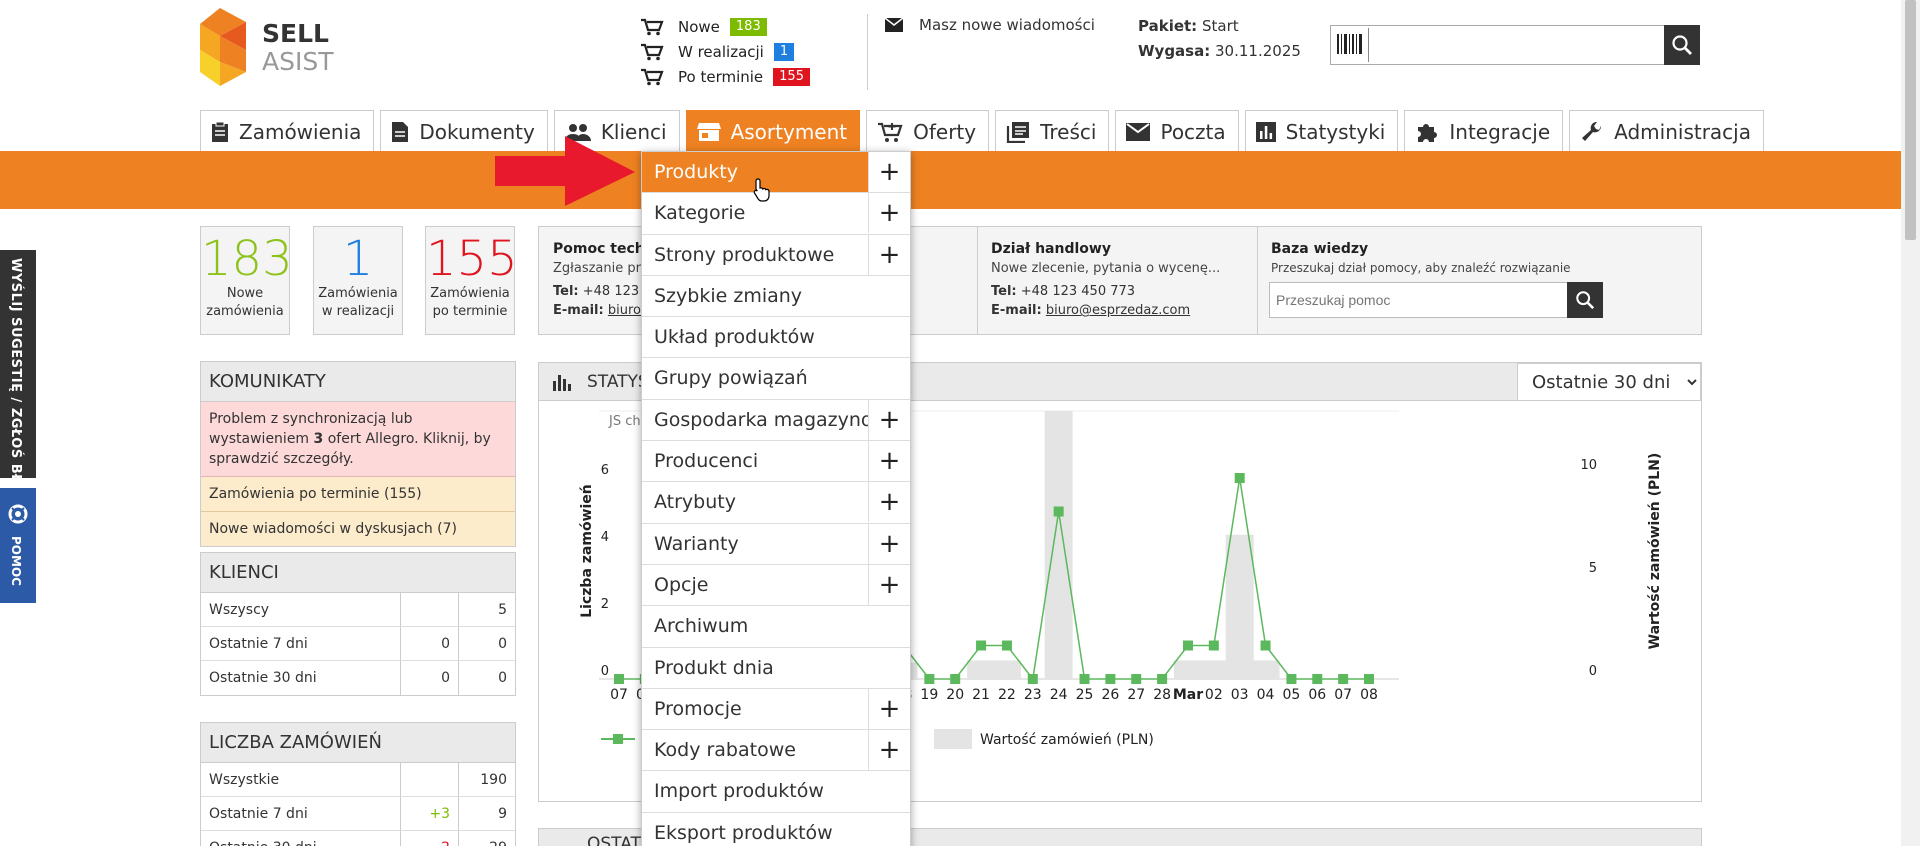  I want to click on x-tick-label: 19, so click(929, 695).